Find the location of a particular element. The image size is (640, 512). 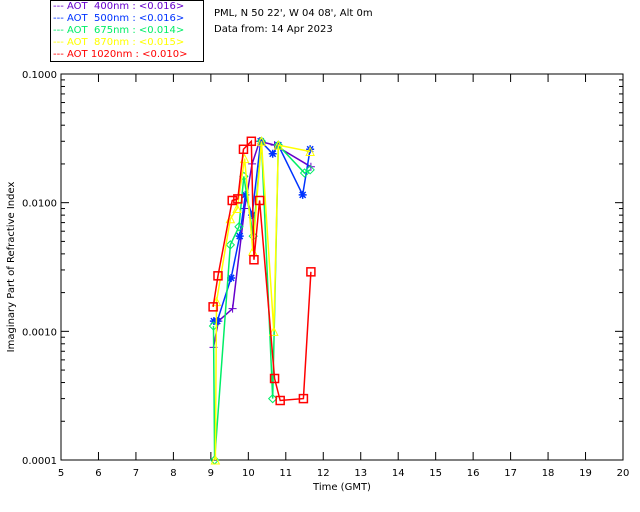

x-tick-label: 15 is located at coordinates (435, 473).